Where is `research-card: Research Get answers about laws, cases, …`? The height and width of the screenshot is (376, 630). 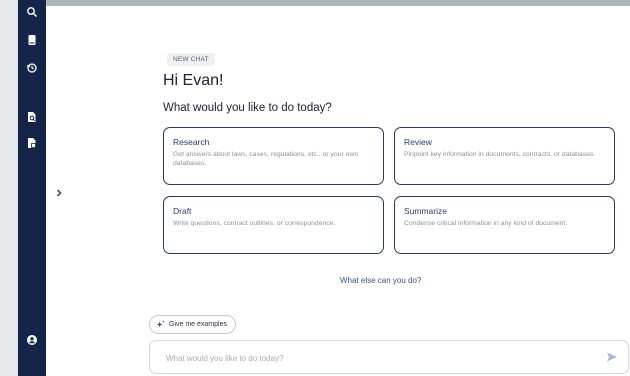 research-card: Research Get answers about laws, cases, … is located at coordinates (273, 156).